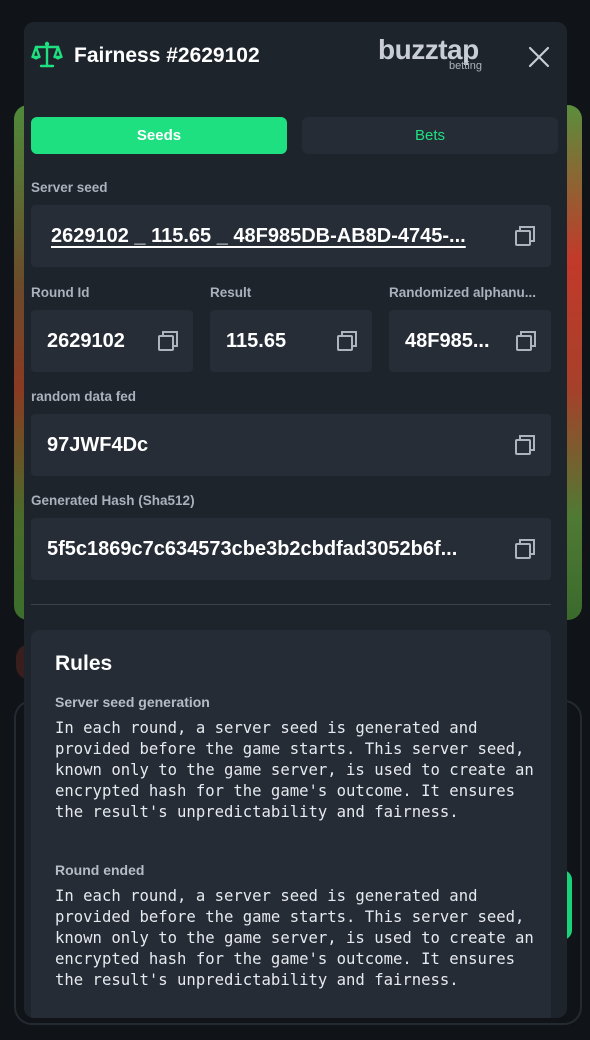  Describe the element at coordinates (291, 341) in the screenshot. I see `result-field: 115.65` at that location.